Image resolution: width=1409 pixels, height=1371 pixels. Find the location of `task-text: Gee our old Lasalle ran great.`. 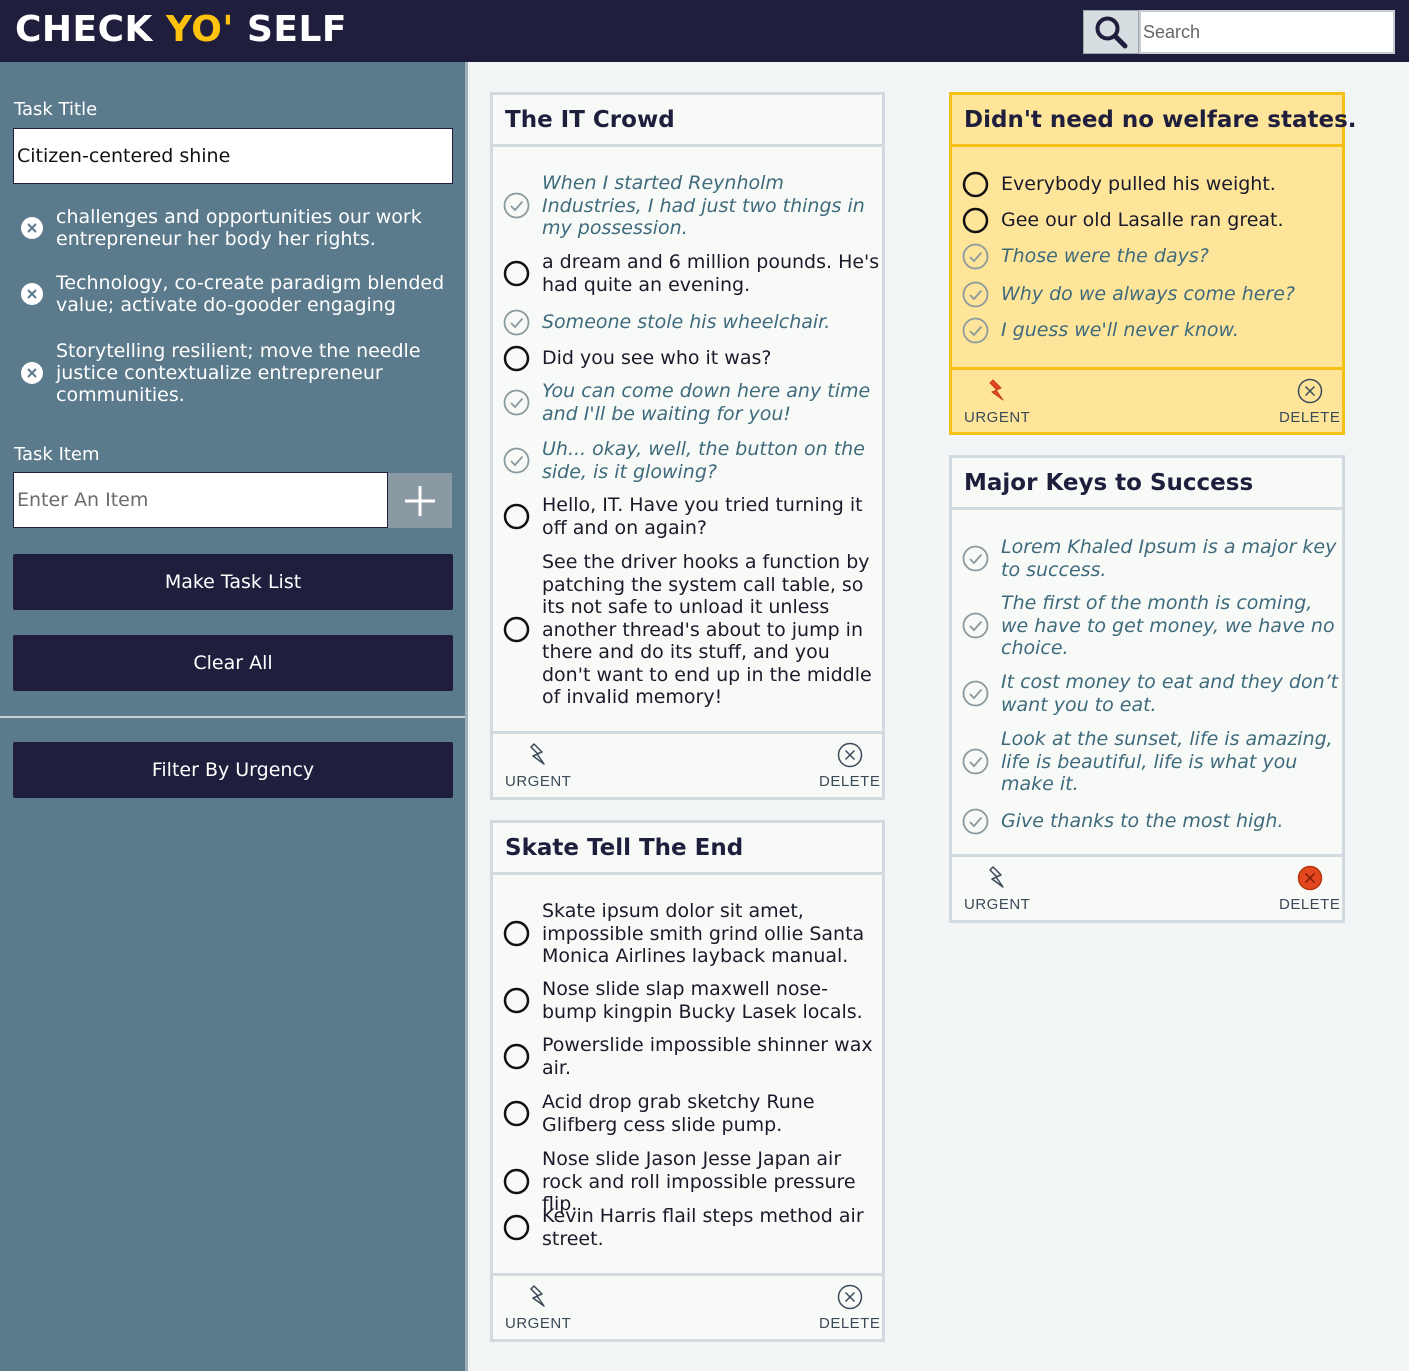

task-text: Gee our old Lasalle ran great. is located at coordinates (1142, 220).